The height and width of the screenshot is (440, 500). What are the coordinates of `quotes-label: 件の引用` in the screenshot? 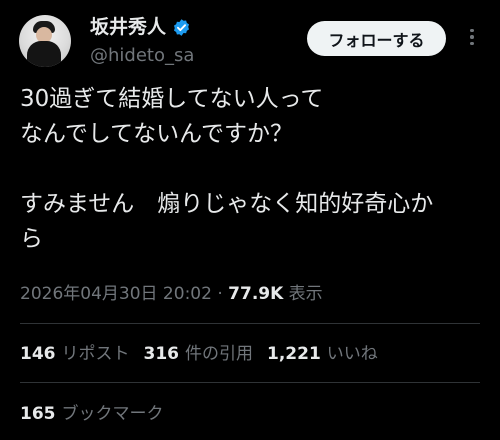 It's located at (219, 354).